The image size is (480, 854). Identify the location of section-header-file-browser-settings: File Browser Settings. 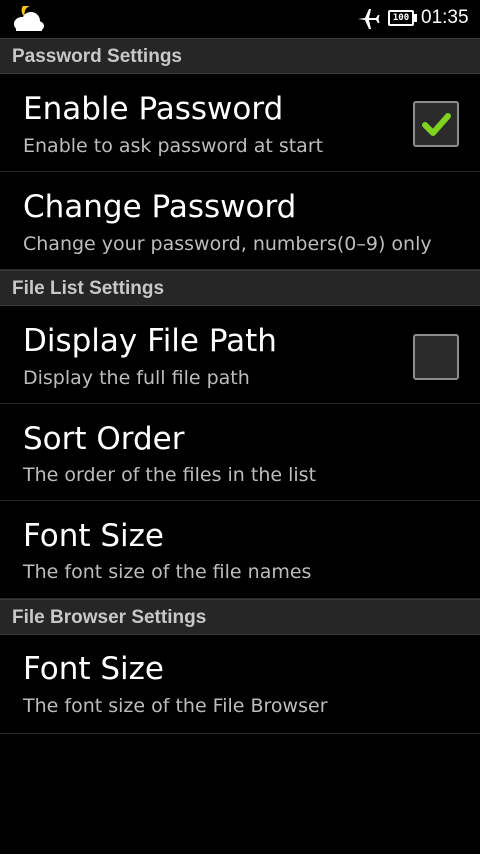
(240, 617).